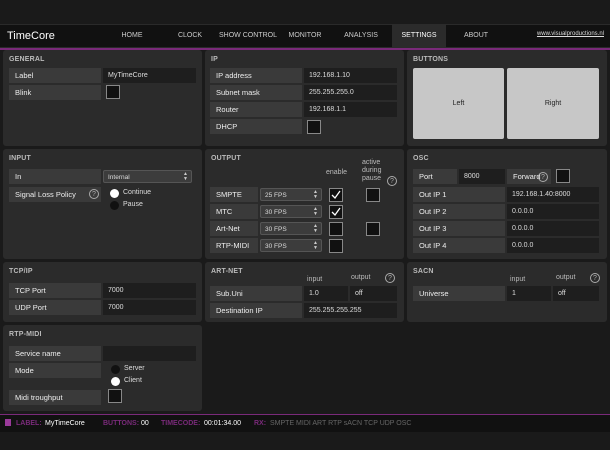 The image size is (610, 450). I want to click on ip-address-input: 192.168.1.10, so click(350, 75).